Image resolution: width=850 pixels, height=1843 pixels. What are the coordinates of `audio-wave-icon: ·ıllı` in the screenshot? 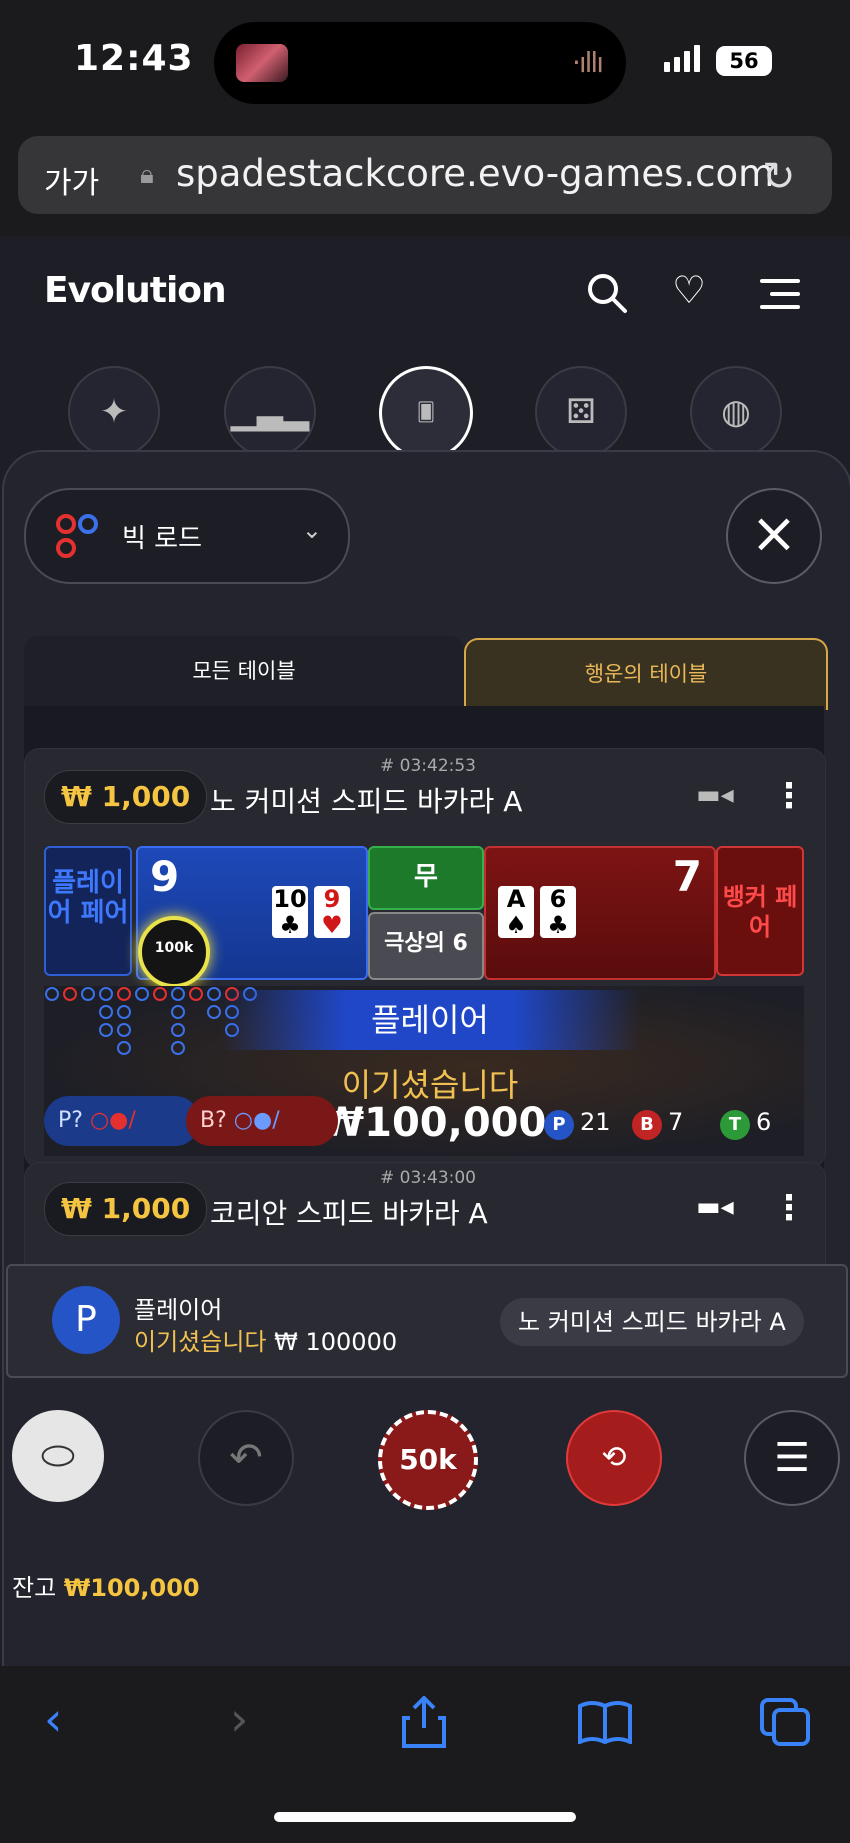 It's located at (587, 62).